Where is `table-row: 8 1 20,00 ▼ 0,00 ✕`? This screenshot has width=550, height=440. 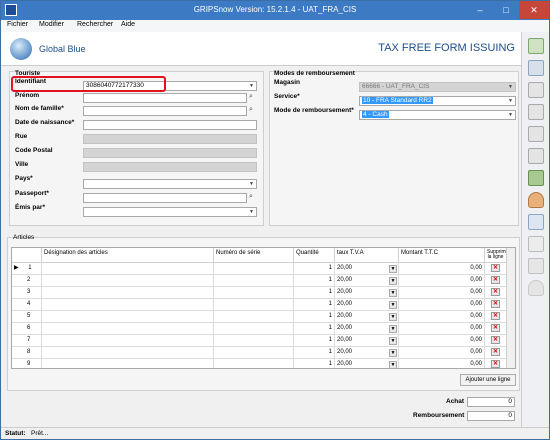 table-row: 8 1 20,00 ▼ 0,00 ✕ is located at coordinates (263, 353).